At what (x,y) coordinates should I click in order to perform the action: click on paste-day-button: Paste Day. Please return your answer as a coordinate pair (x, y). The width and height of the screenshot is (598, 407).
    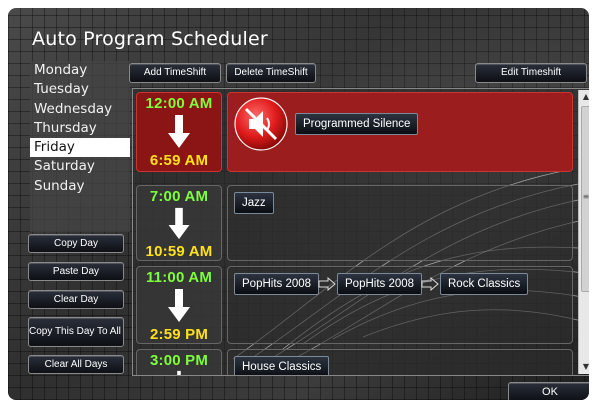
    Looking at the image, I should click on (76, 271).